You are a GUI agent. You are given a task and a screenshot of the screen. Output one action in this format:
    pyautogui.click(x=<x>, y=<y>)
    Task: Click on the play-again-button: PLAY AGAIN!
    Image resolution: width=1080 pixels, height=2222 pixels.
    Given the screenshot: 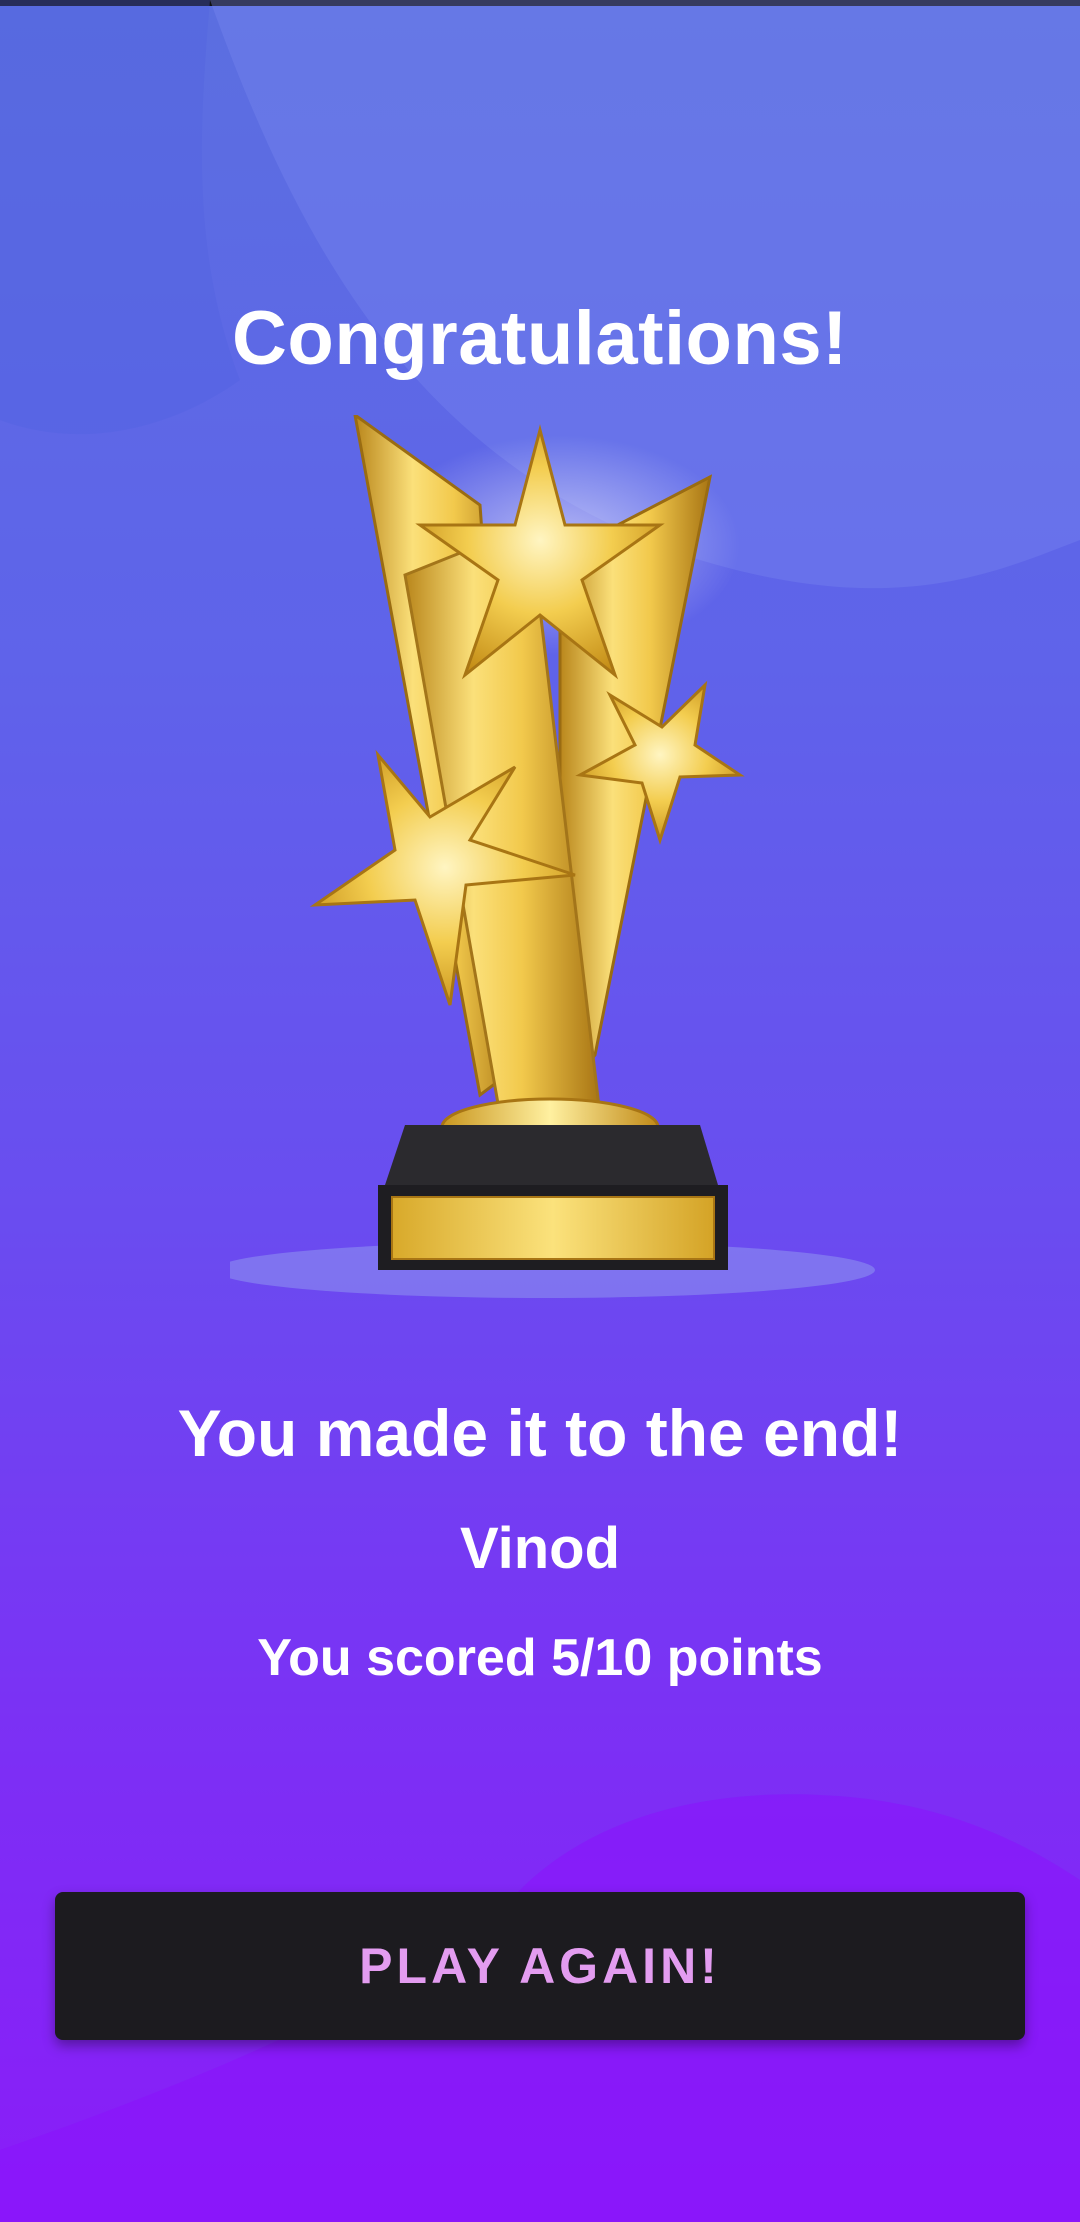 What is the action you would take?
    pyautogui.click(x=540, y=1966)
    